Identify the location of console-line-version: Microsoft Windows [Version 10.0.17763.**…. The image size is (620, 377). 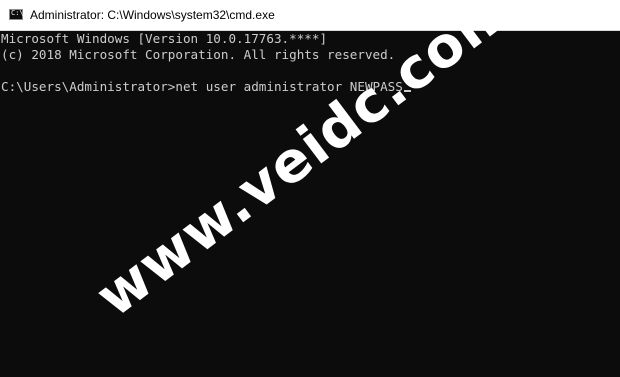
(164, 38).